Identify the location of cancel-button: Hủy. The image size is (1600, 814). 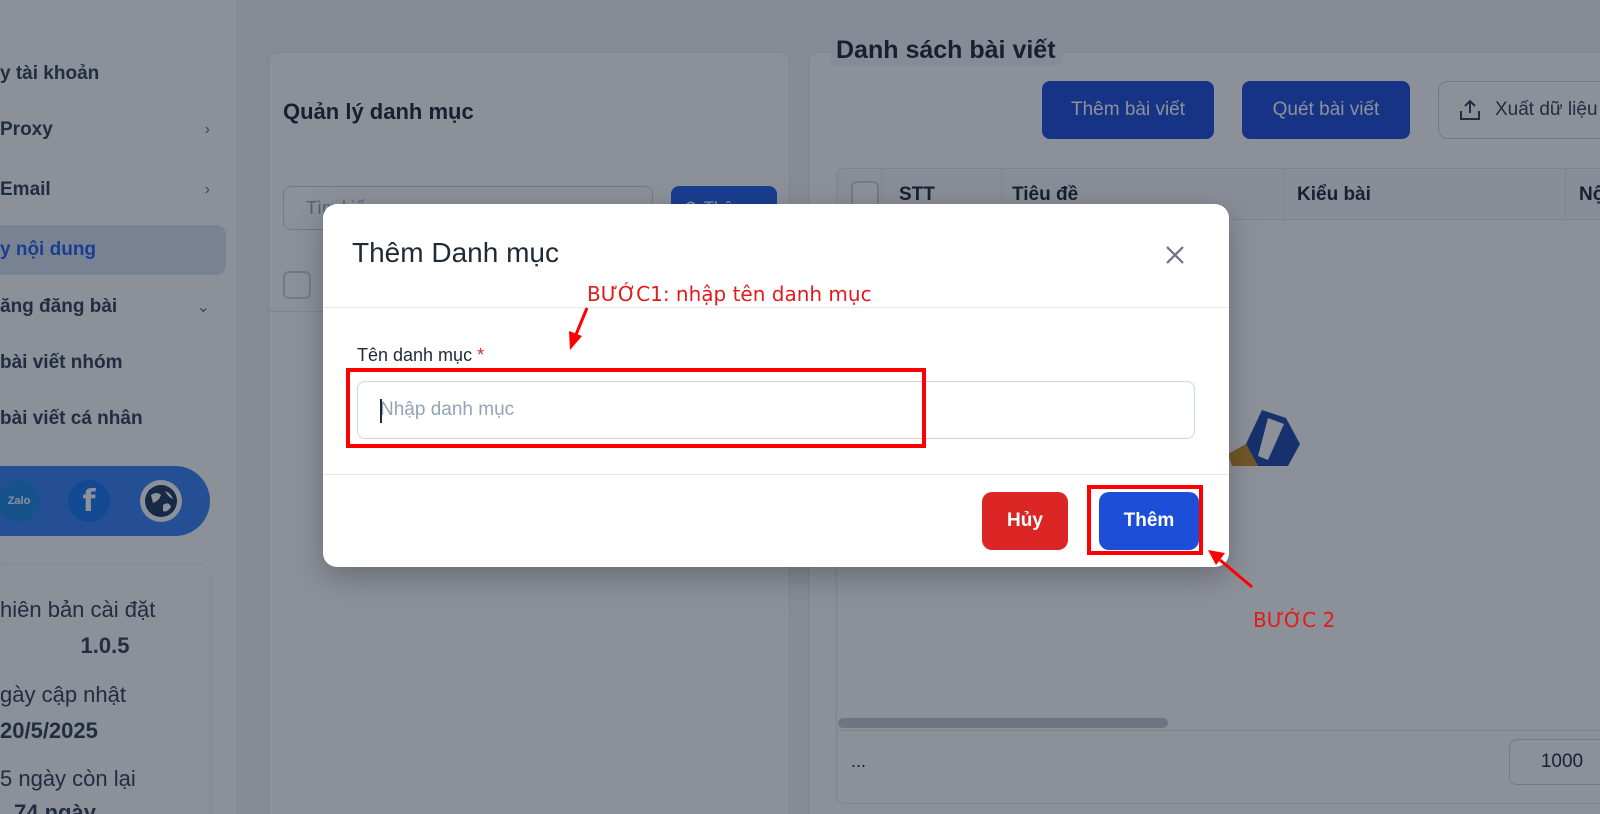
(1025, 521).